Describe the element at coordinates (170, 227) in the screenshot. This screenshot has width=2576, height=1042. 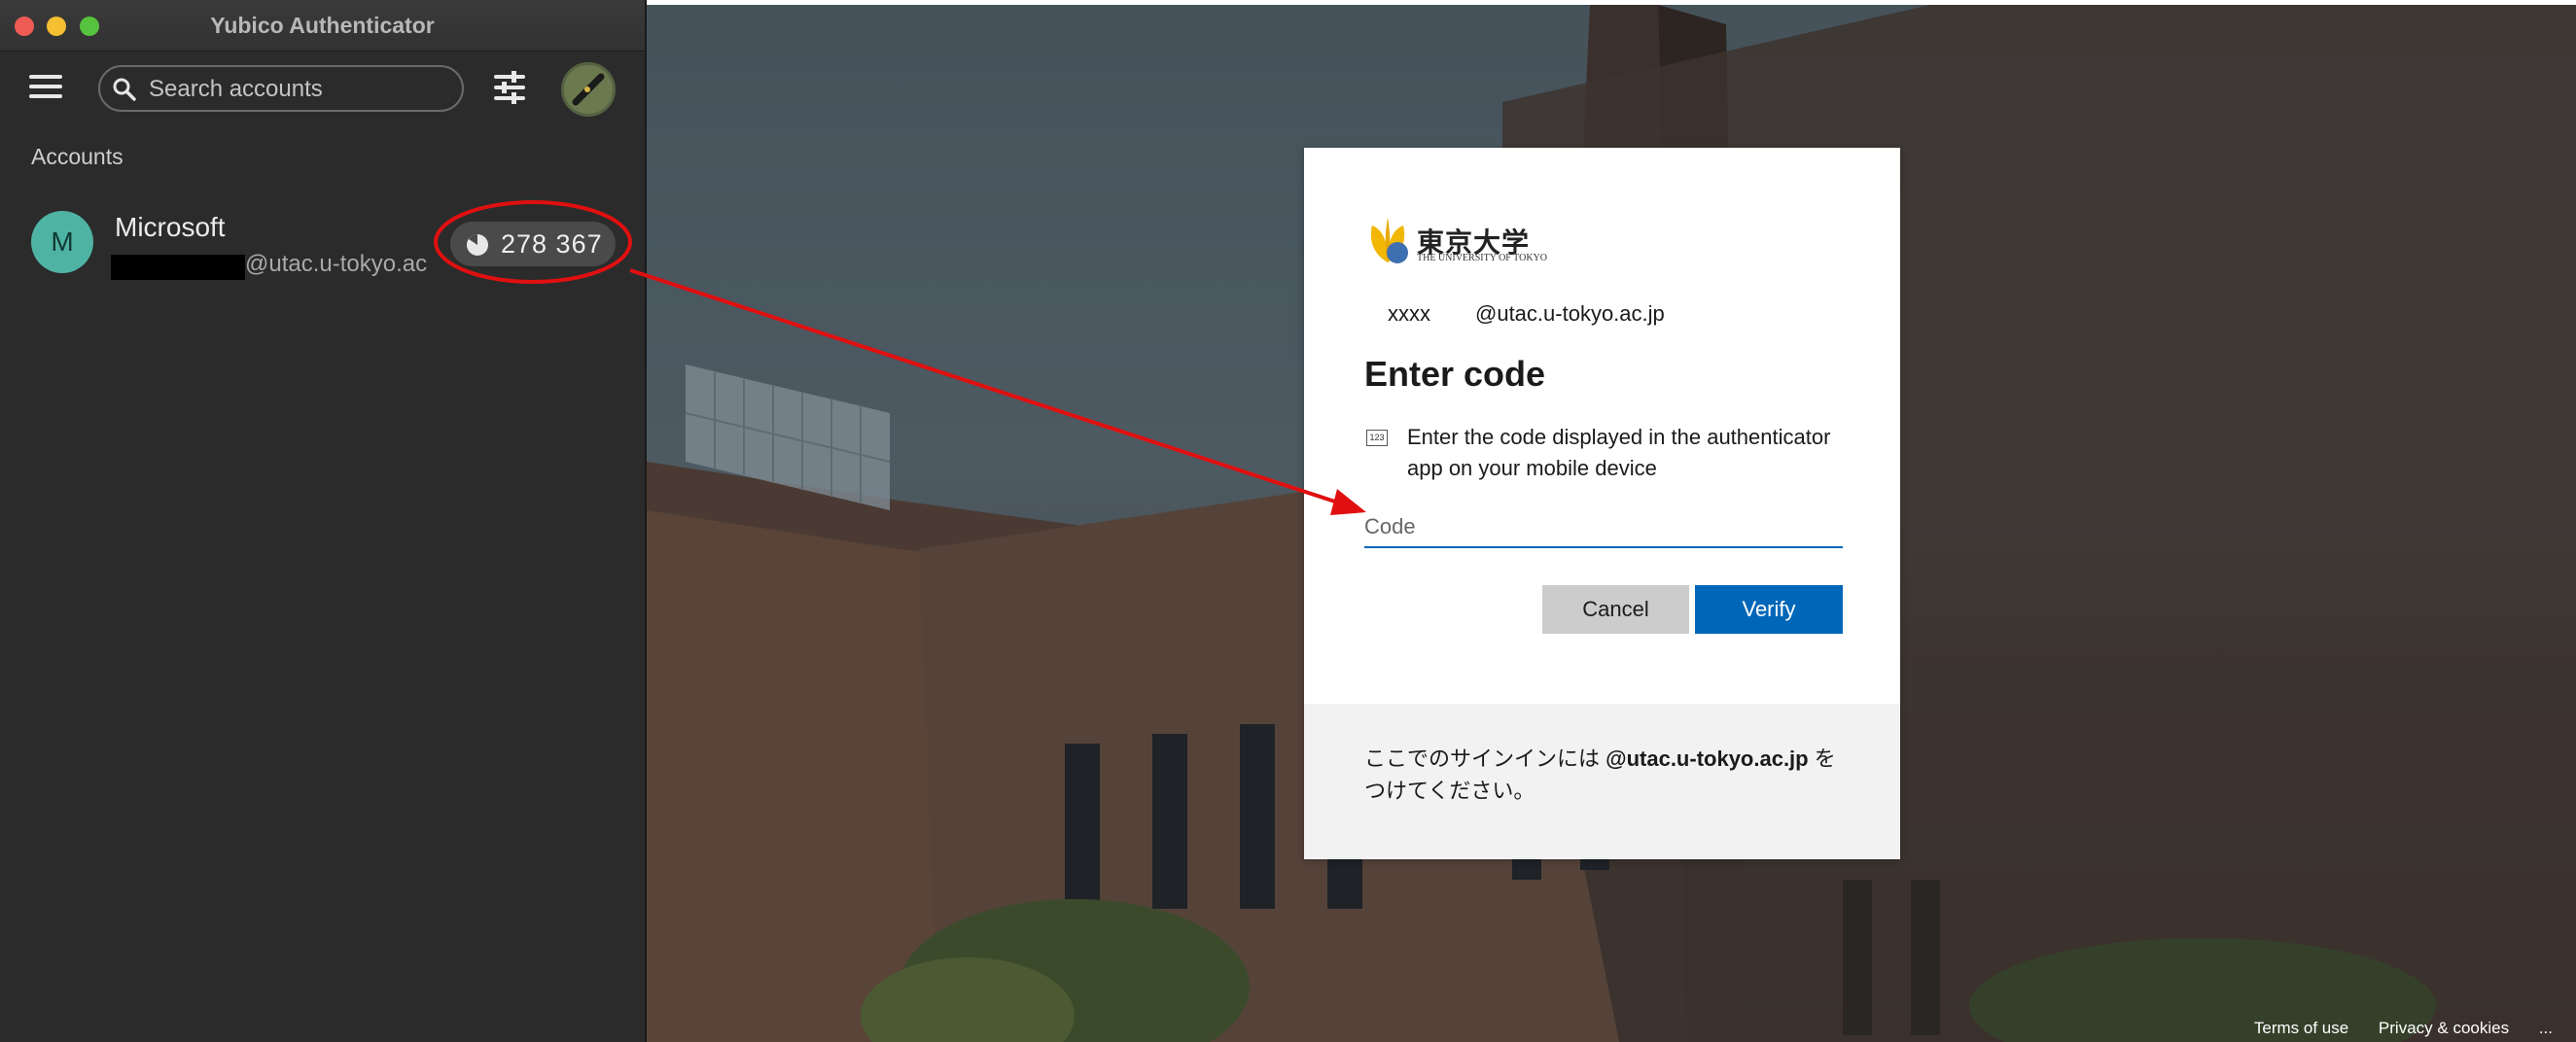
I see `account-name: Microsoft` at that location.